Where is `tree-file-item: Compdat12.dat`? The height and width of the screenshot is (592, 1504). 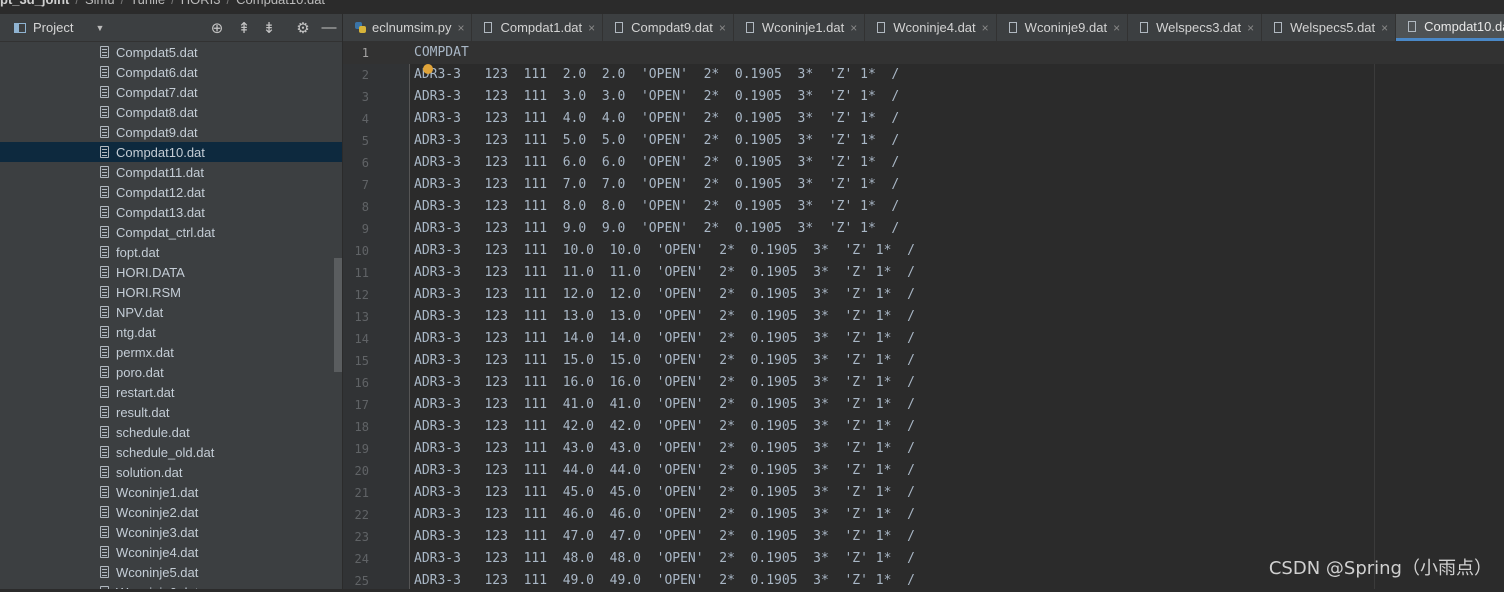 tree-file-item: Compdat12.dat is located at coordinates (171, 192).